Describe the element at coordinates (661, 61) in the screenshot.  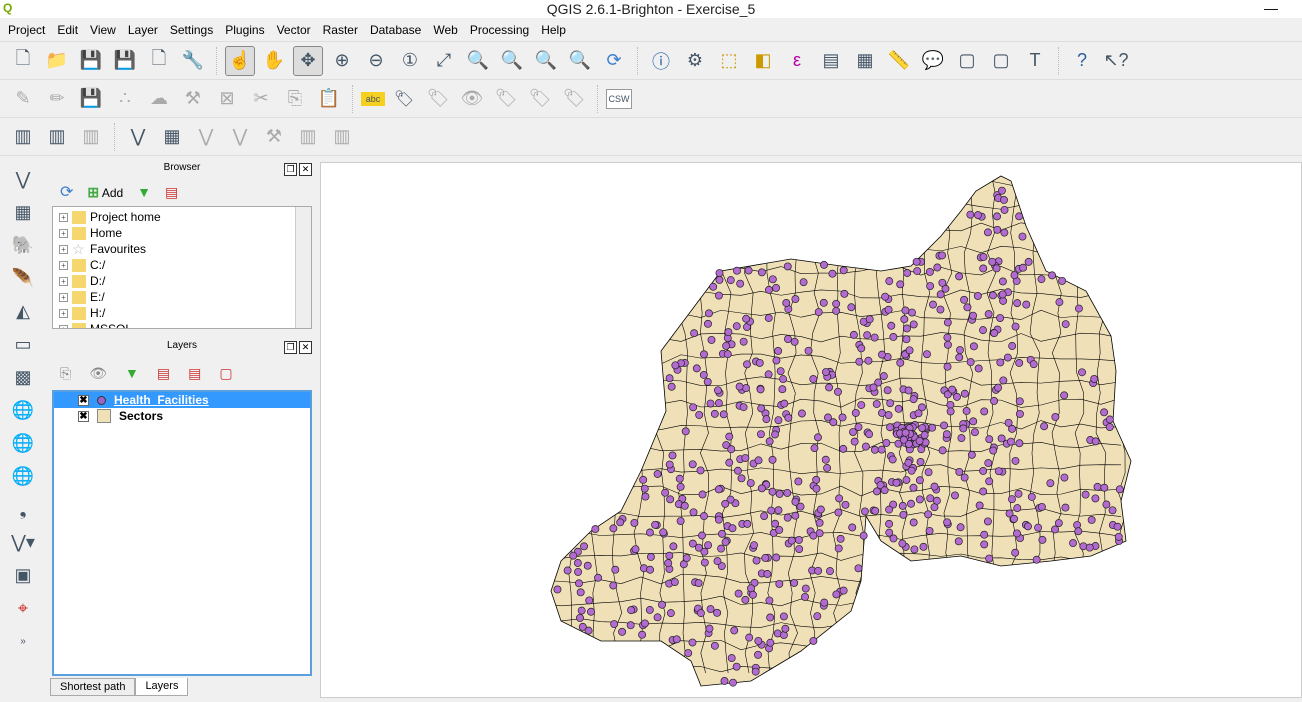
I see `identify-icon: ⓘ` at that location.